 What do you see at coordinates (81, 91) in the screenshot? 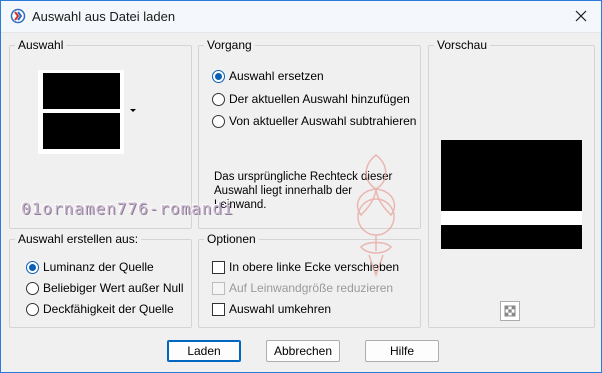
I see `selection-thumb-top` at bounding box center [81, 91].